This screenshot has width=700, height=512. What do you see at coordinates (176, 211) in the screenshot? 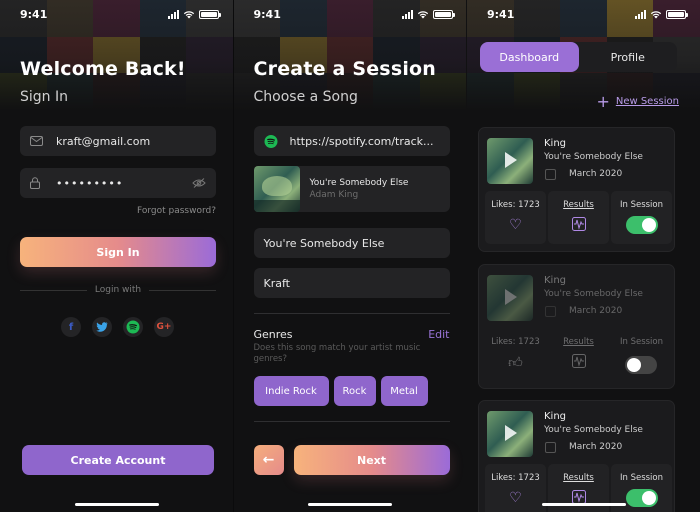
I see `forgot-password-link: Forgot password?` at bounding box center [176, 211].